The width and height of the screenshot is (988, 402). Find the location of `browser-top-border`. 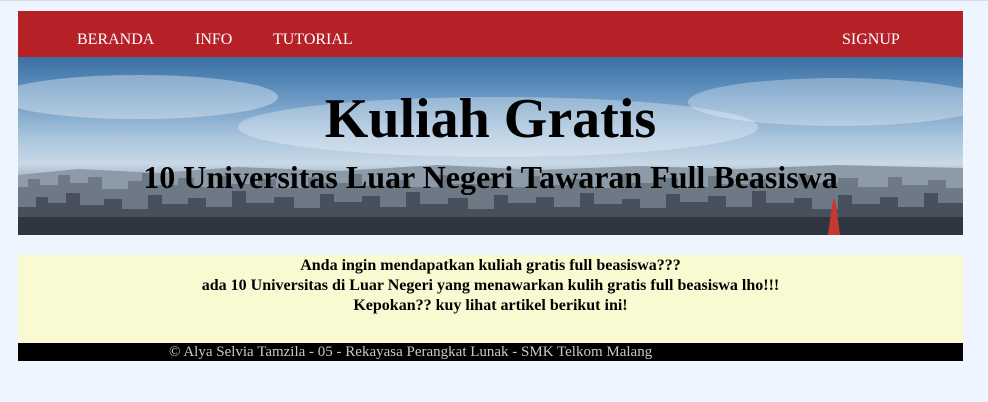

browser-top-border is located at coordinates (494, 0).